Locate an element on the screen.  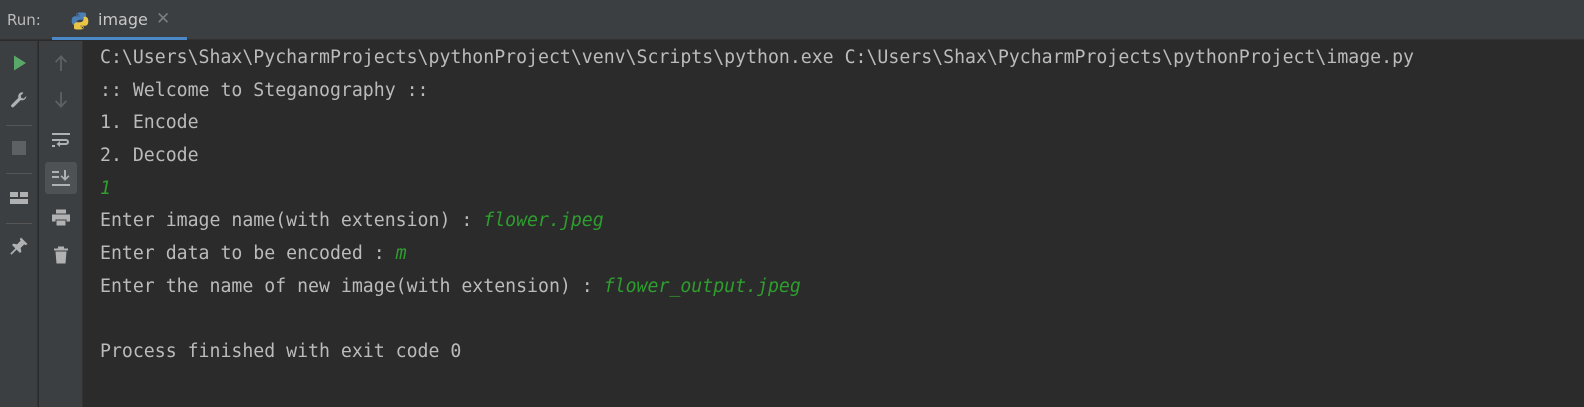
console-user-input-choice: 1 is located at coordinates (105, 188).